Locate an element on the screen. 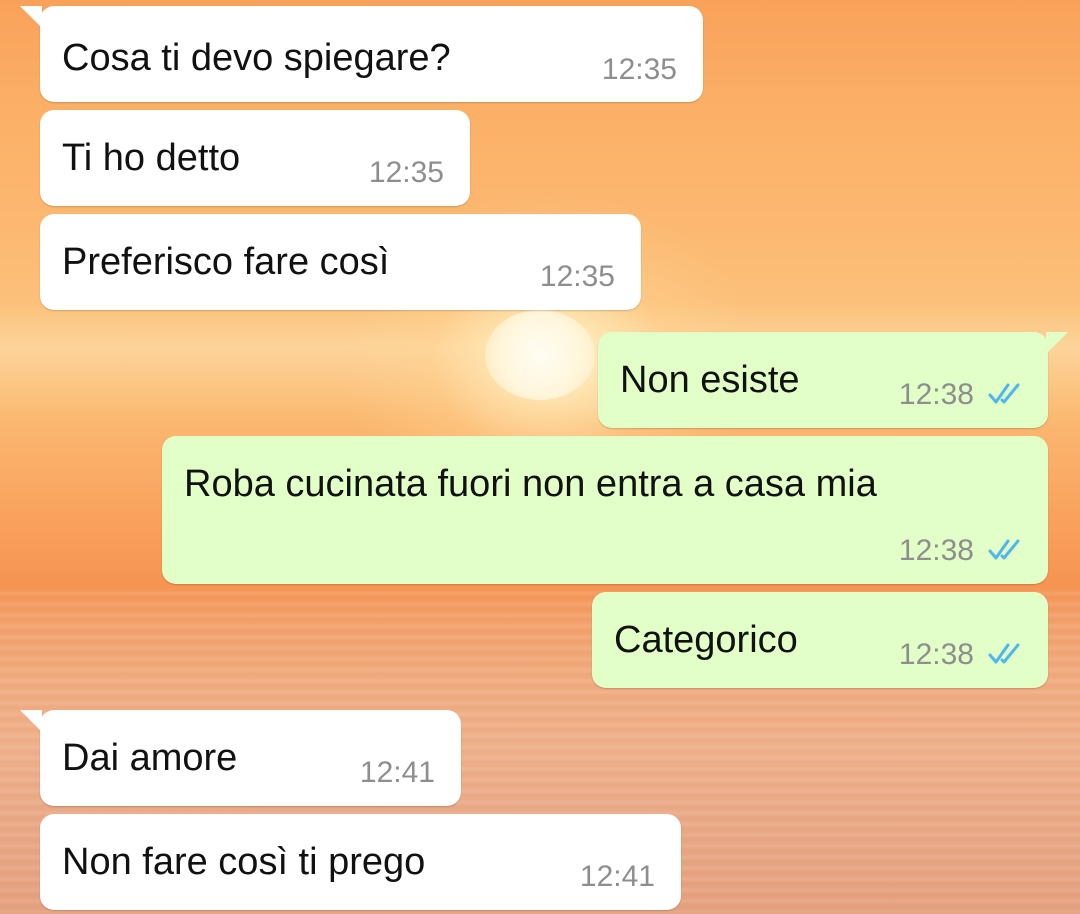 This screenshot has height=914, width=1080. message-text: Non esiste is located at coordinates (710, 380).